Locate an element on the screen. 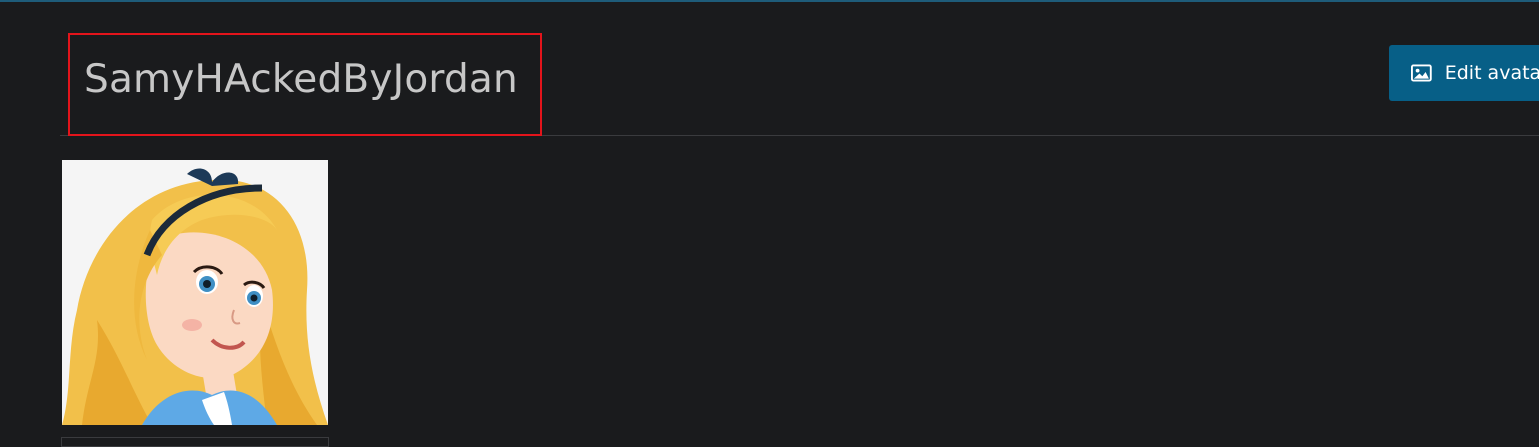 The image size is (1539, 447). avatar-caption-frame is located at coordinates (195, 442).